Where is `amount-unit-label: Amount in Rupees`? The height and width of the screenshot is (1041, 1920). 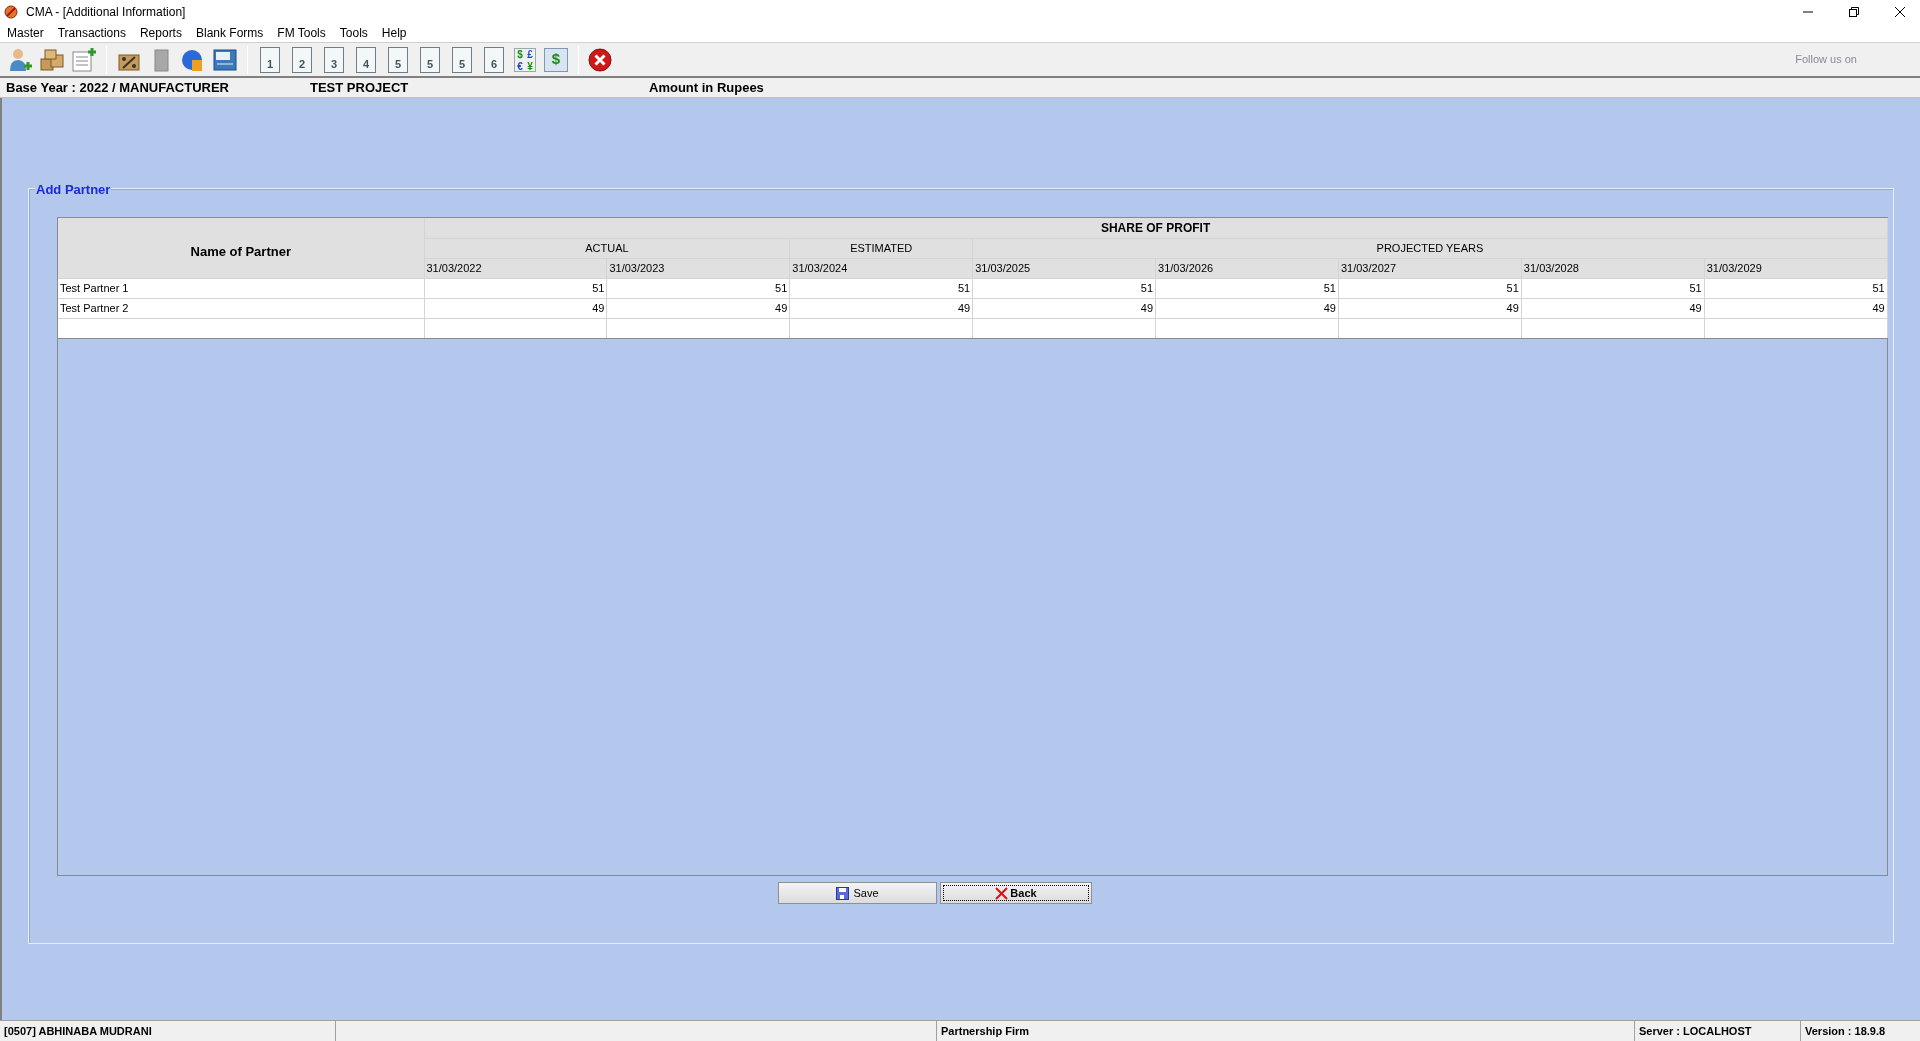
amount-unit-label: Amount in Rupees is located at coordinates (706, 87).